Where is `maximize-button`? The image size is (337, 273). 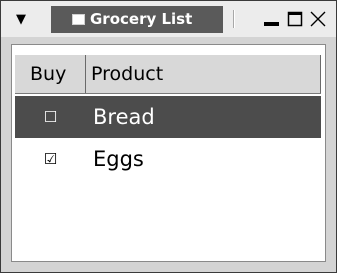 maximize-button is located at coordinates (295, 19).